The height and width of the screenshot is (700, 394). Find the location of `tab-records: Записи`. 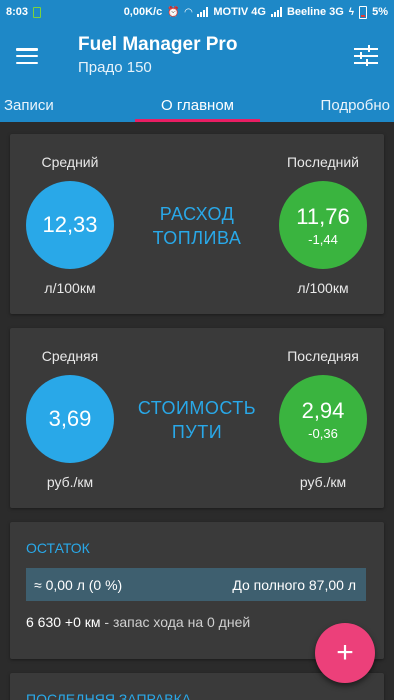

tab-records: Записи is located at coordinates (35, 105).